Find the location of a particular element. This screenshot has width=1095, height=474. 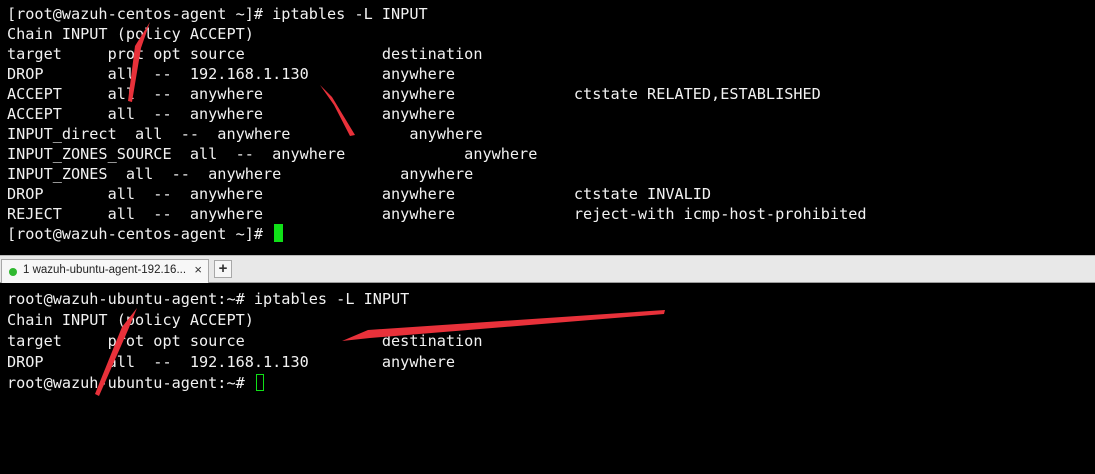

rule-row: INPUT_ZONES all -- anywhere anywhere is located at coordinates (240, 174).